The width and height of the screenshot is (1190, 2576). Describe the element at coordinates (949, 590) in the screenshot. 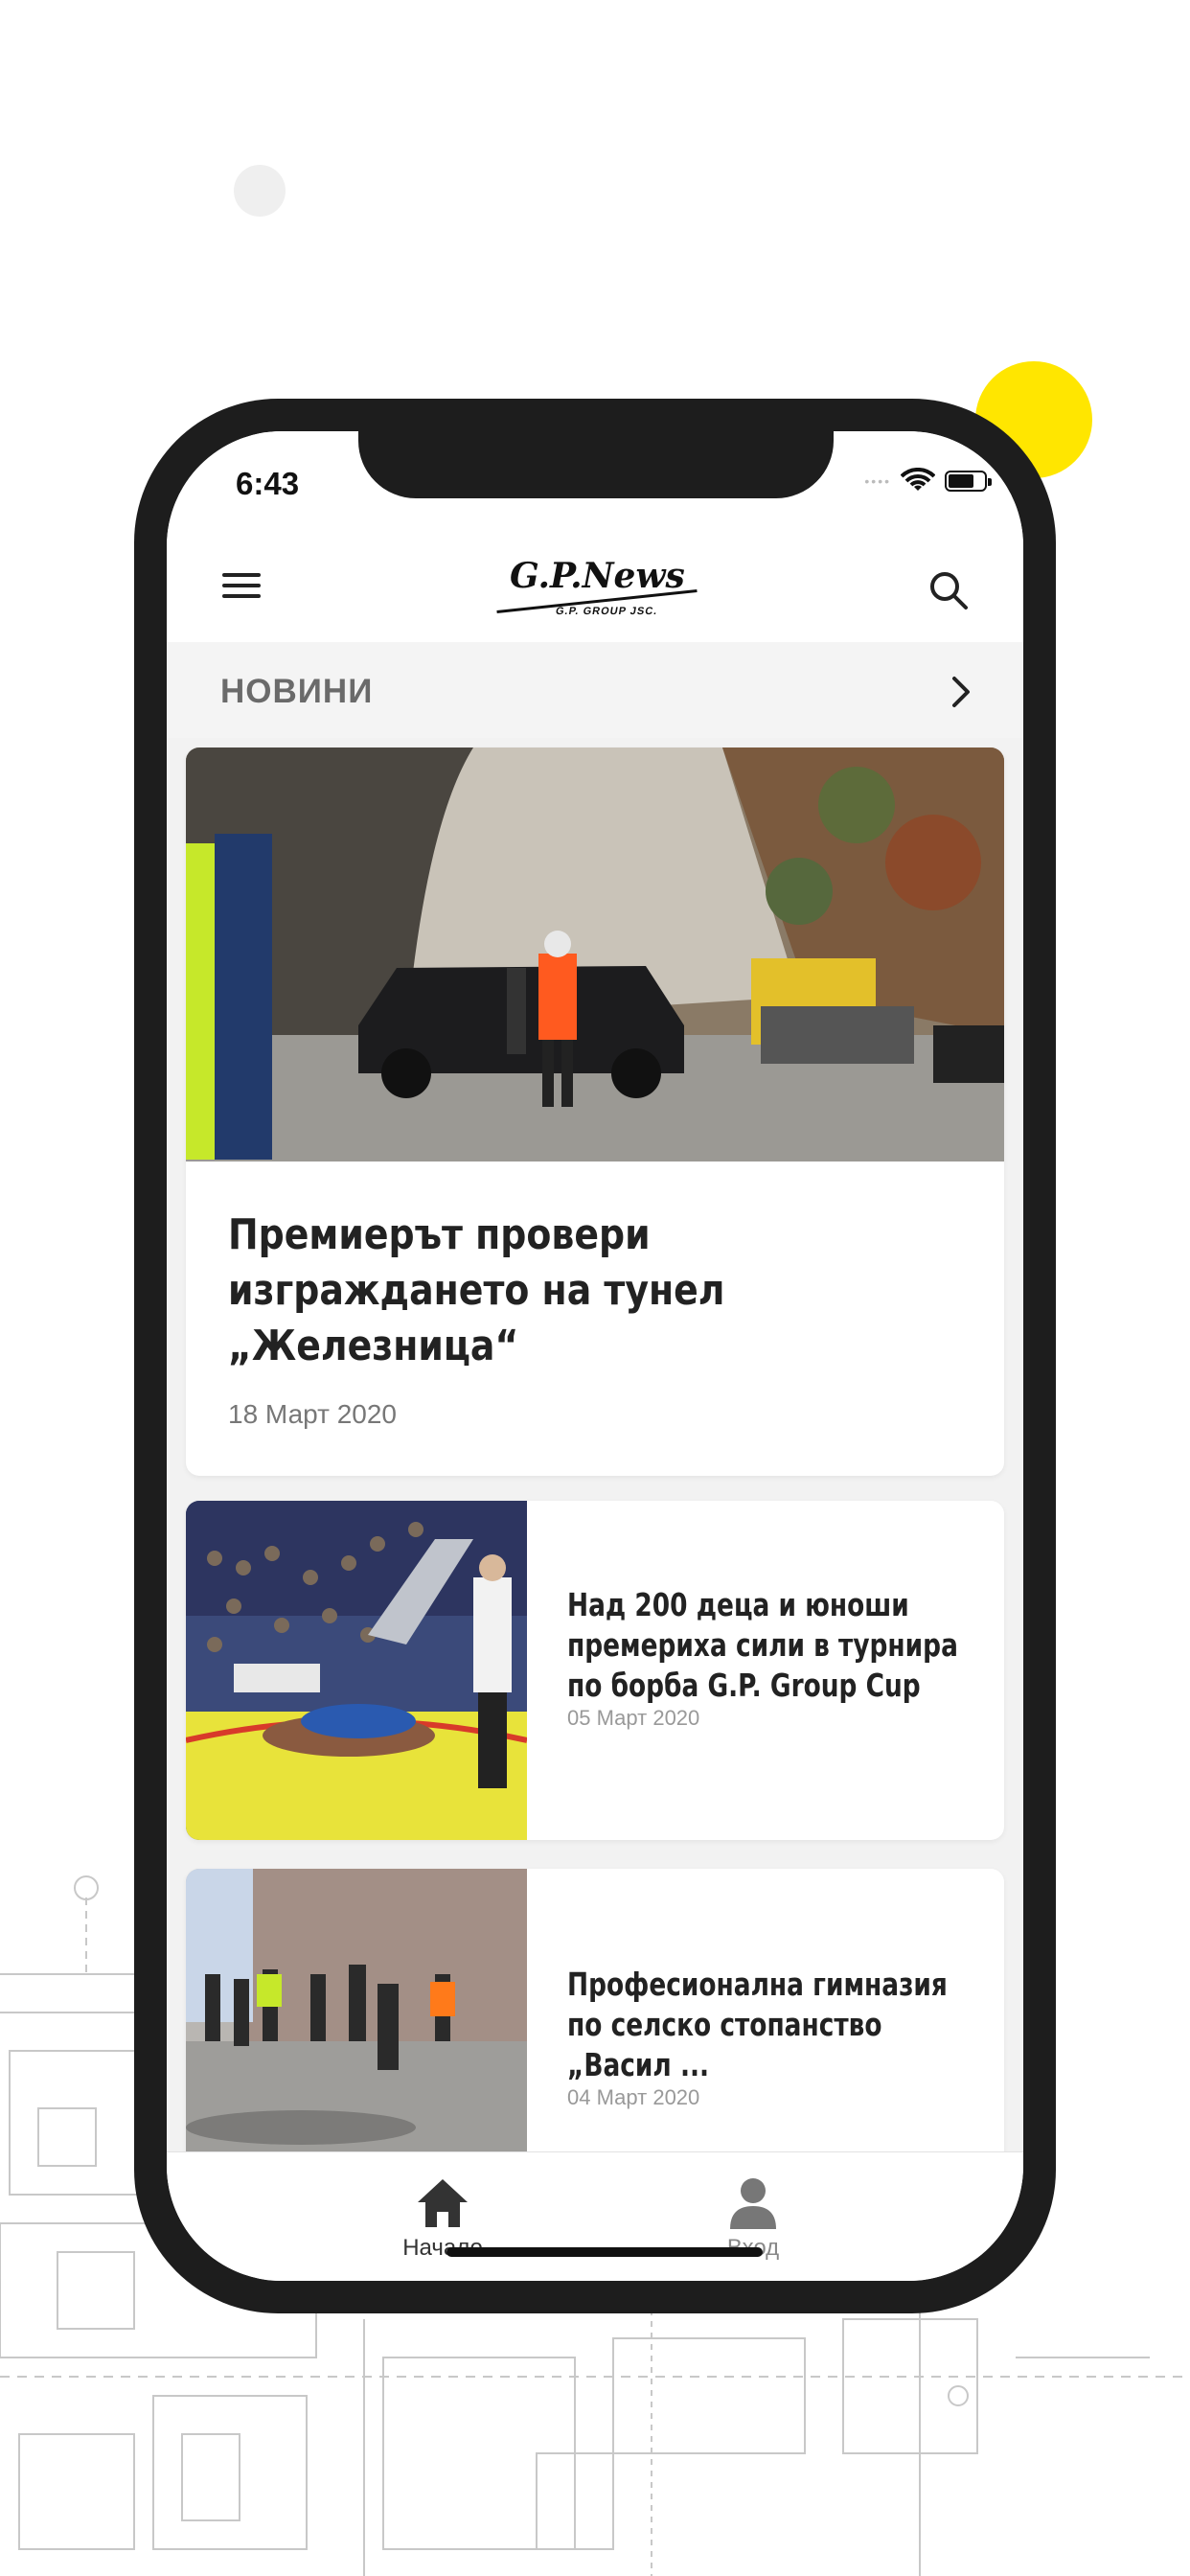

I see `search-icon` at that location.